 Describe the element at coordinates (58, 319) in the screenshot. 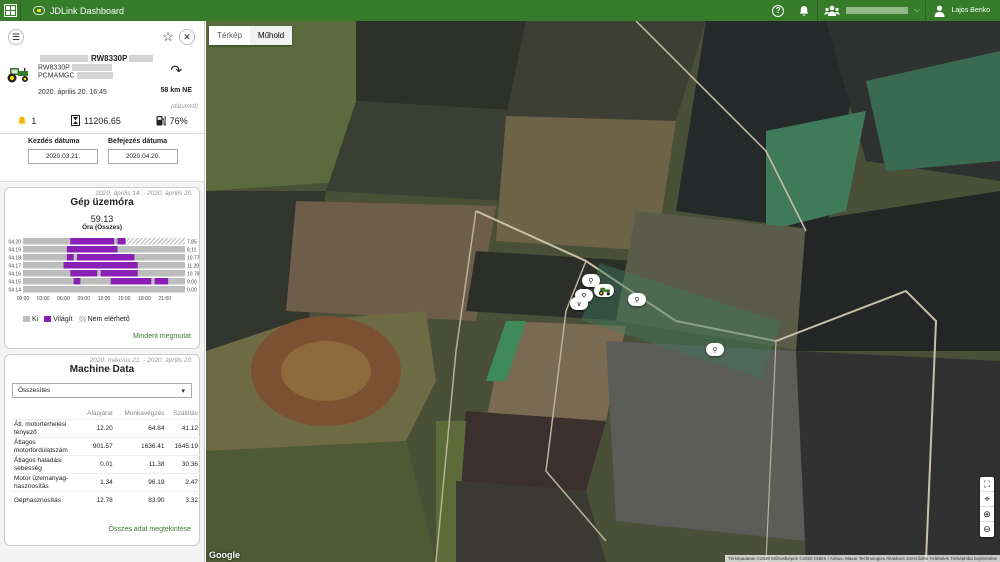

I see `legend-on: Világít` at that location.